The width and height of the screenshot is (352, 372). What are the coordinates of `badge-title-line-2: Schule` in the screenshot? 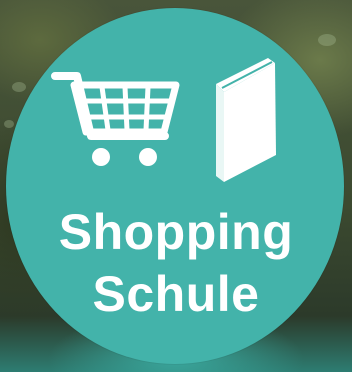 It's located at (176, 294).